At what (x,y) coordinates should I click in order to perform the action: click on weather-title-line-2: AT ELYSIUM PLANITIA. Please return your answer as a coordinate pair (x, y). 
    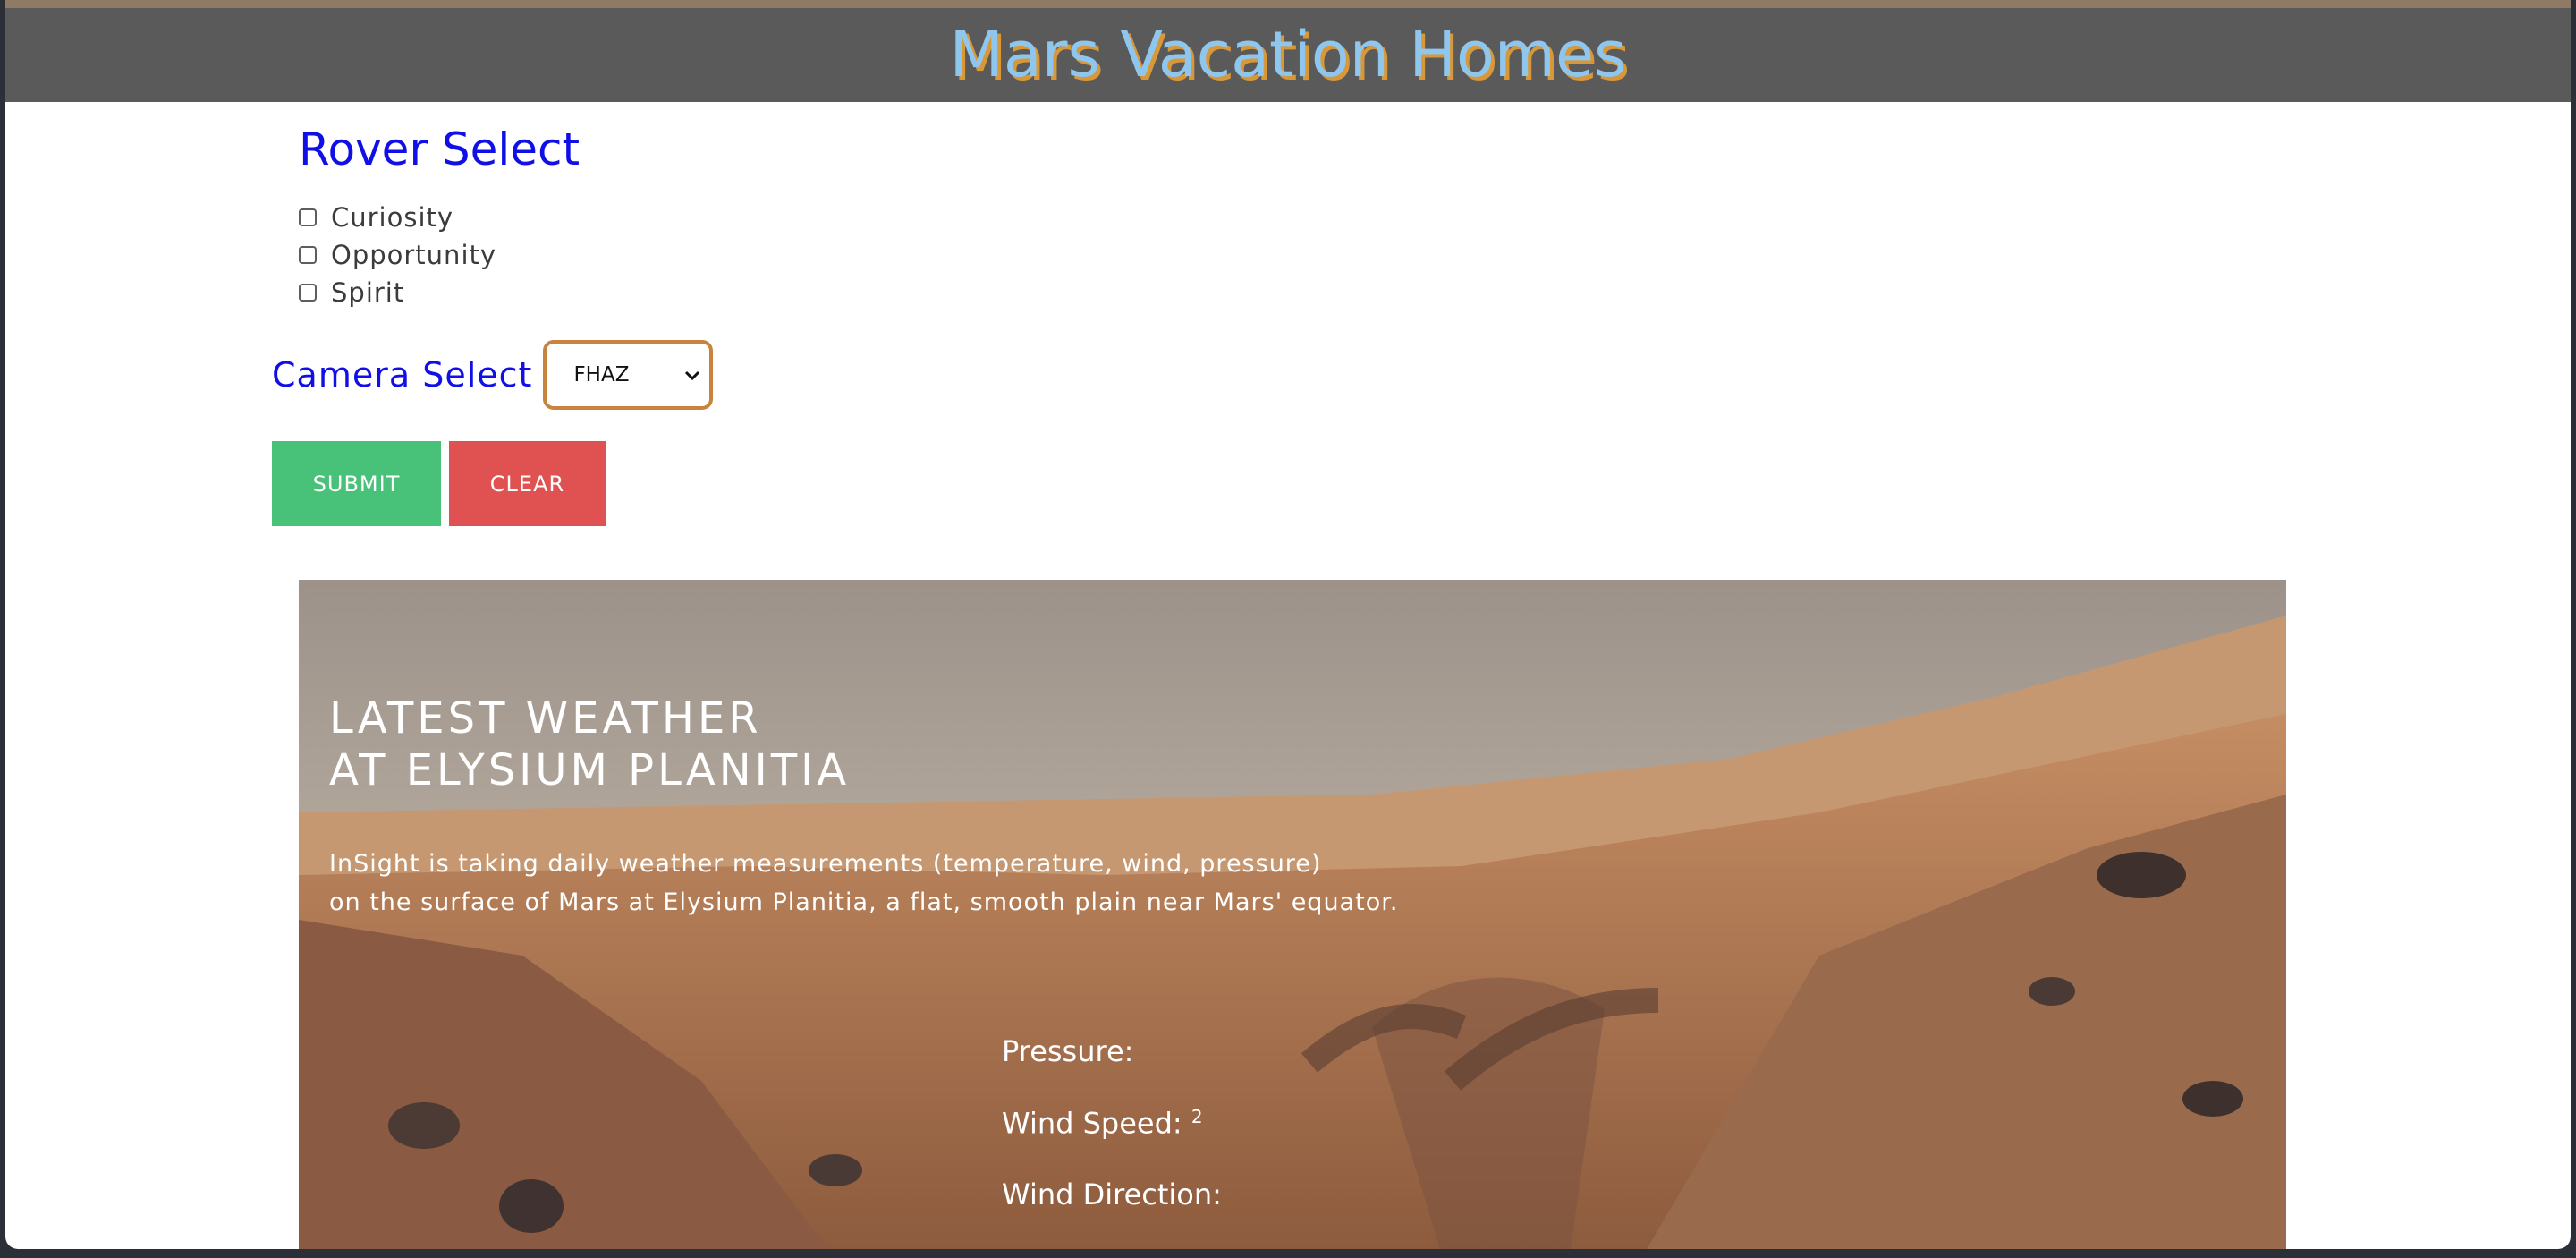
    Looking at the image, I should click on (590, 770).